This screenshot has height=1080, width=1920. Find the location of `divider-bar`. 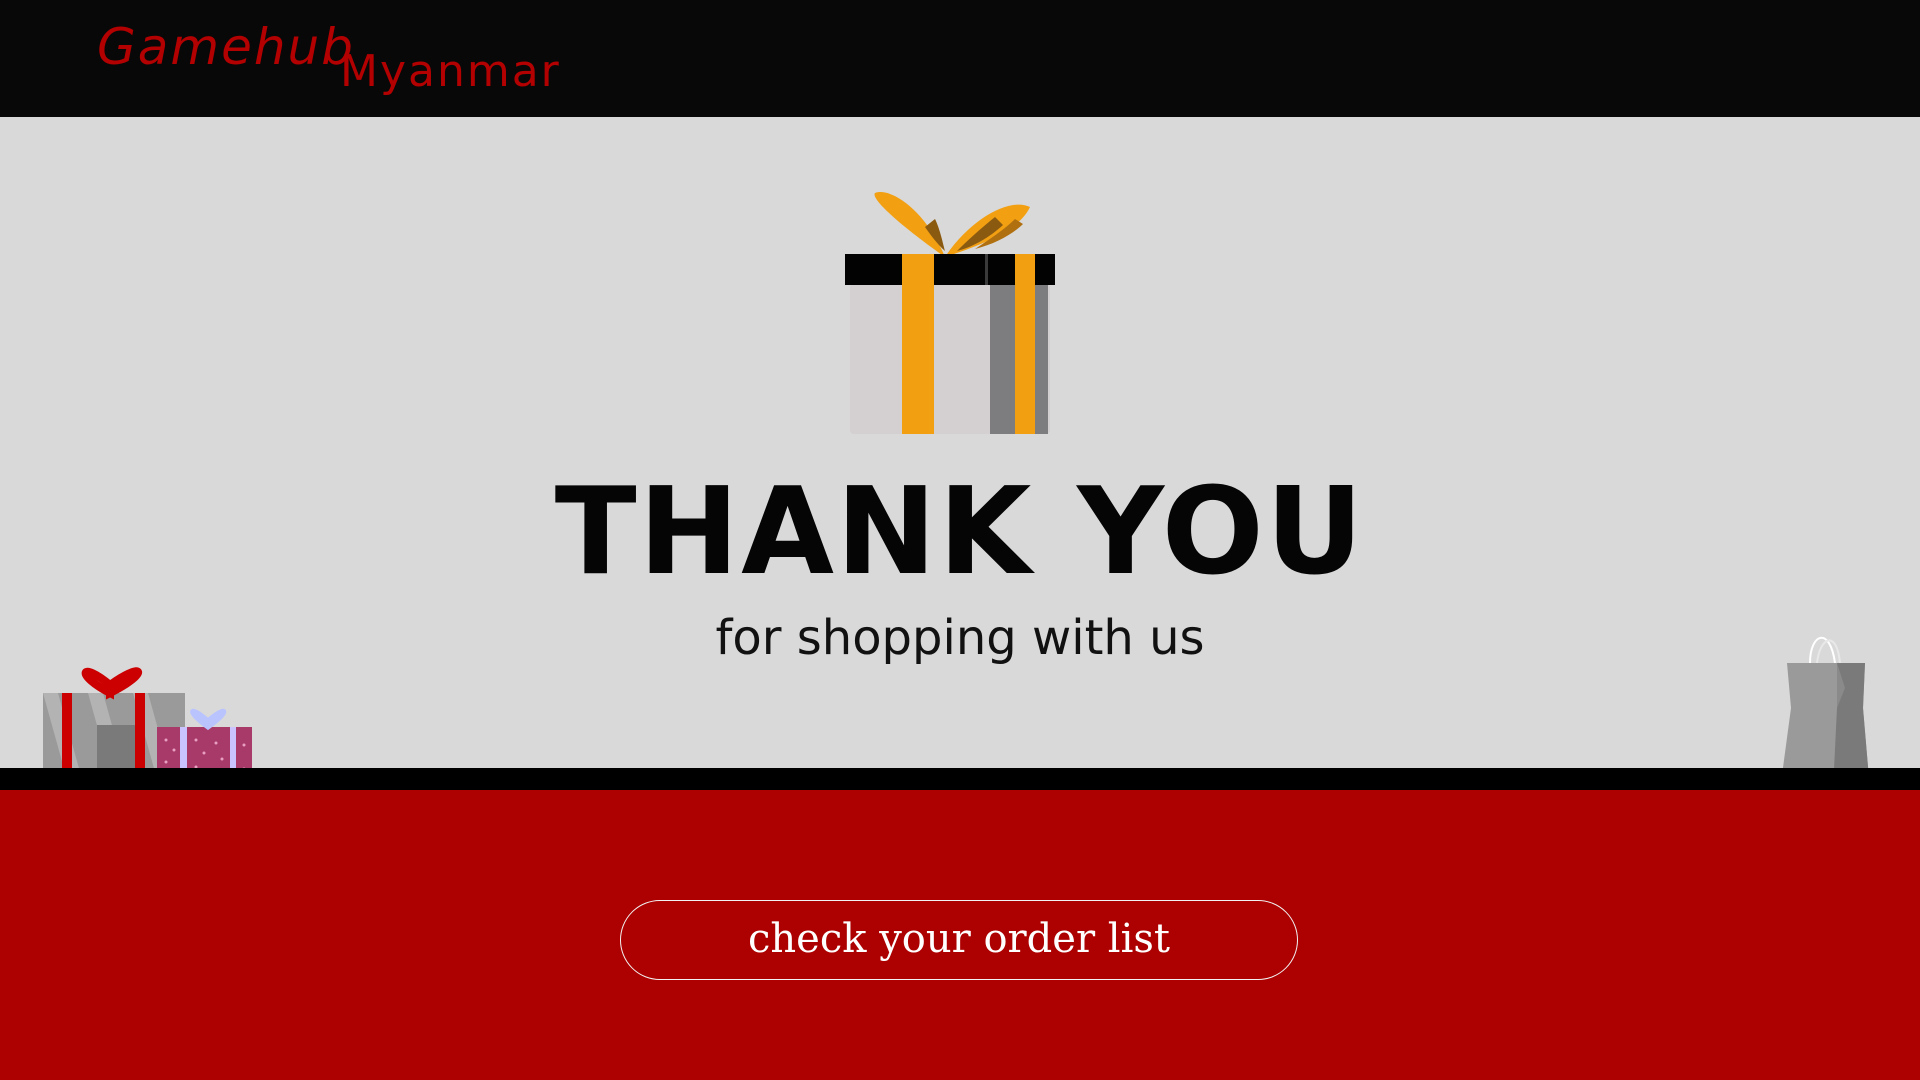

divider-bar is located at coordinates (960, 779).